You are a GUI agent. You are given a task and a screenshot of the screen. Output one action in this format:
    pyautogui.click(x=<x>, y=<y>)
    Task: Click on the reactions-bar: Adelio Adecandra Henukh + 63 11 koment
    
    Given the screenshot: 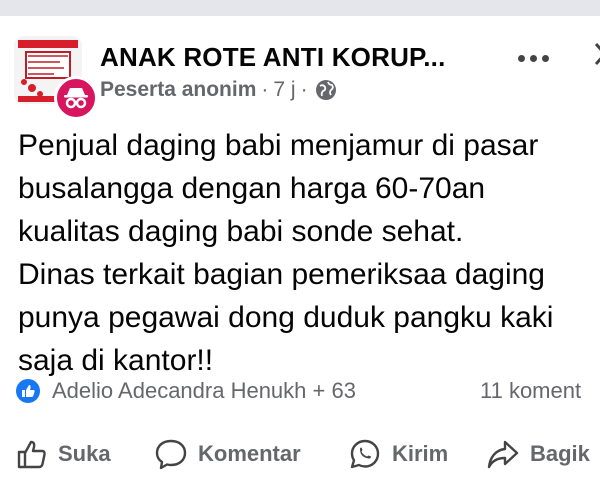 What is the action you would take?
    pyautogui.click(x=308, y=391)
    